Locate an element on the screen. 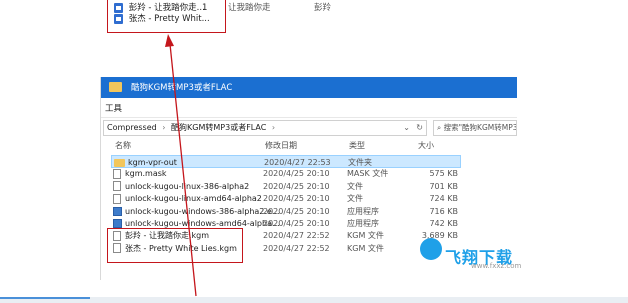  taskbar-accent is located at coordinates (45, 298).